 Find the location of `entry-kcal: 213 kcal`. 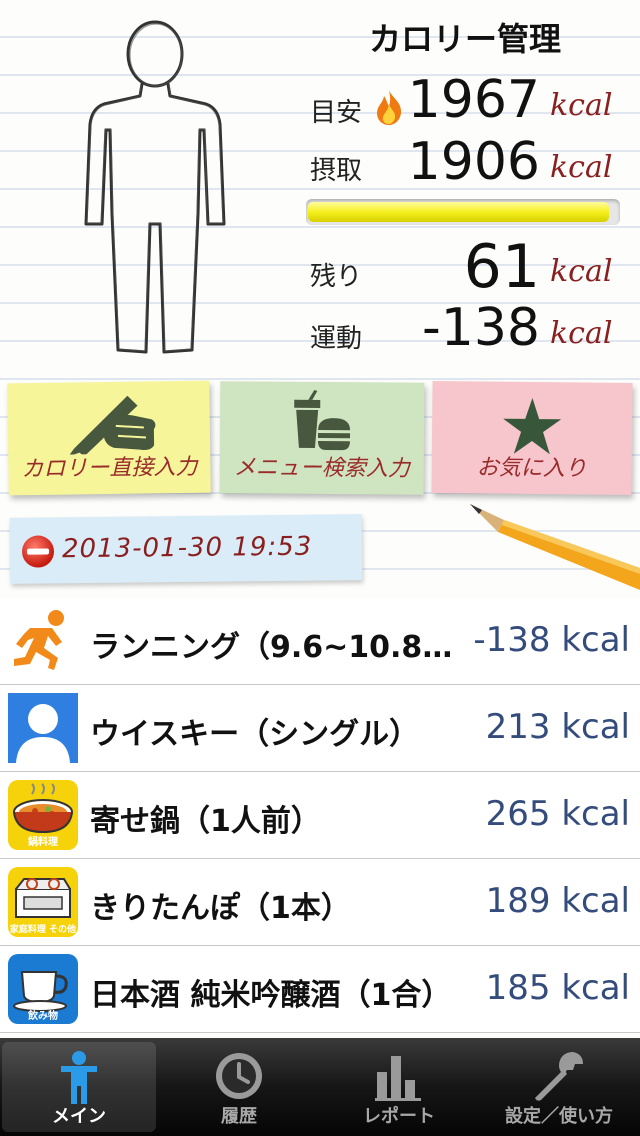

entry-kcal: 213 kcal is located at coordinates (557, 727).